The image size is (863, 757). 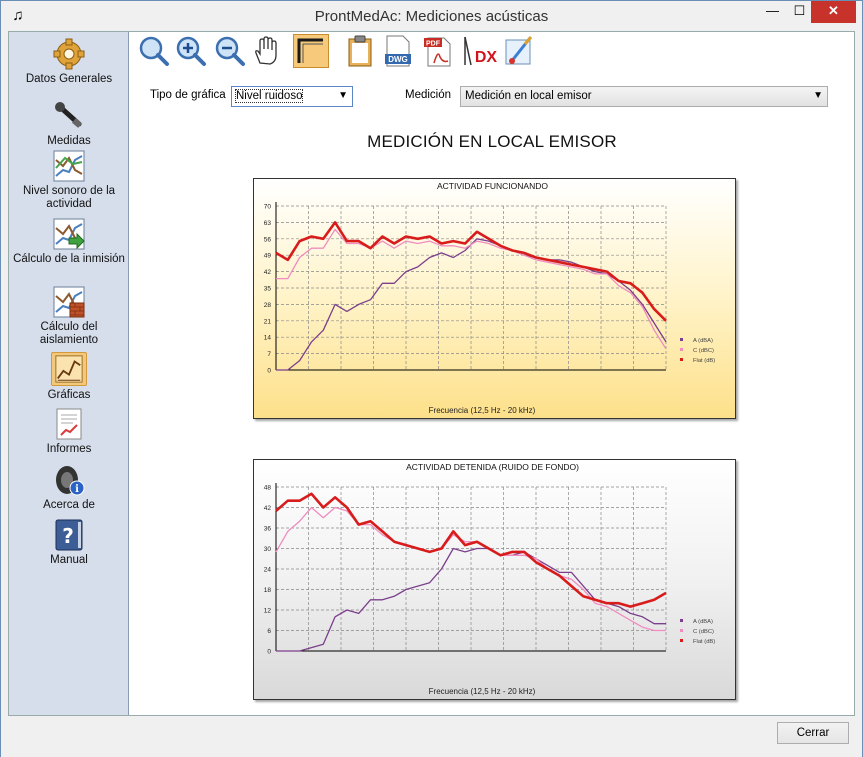 I want to click on chart-wall-icon, so click(x=69, y=302).